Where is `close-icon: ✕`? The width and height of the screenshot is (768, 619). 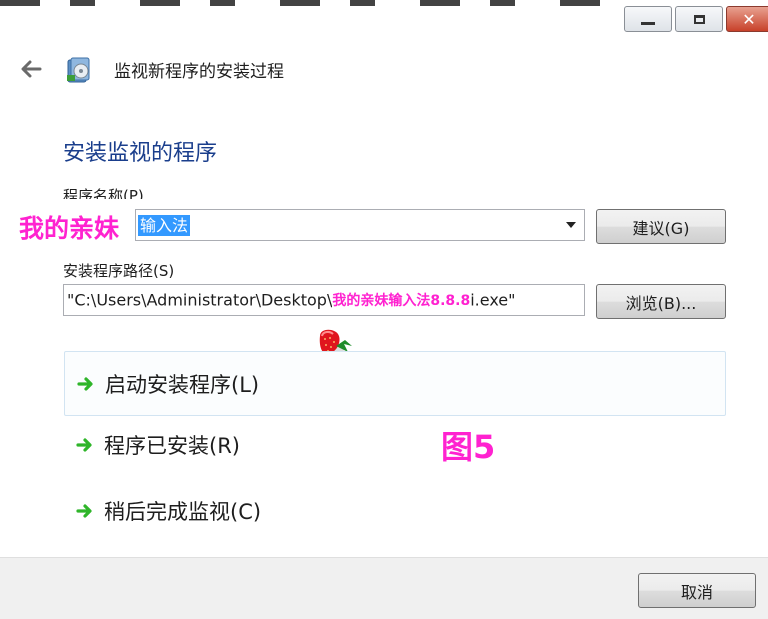 close-icon: ✕ is located at coordinates (749, 19).